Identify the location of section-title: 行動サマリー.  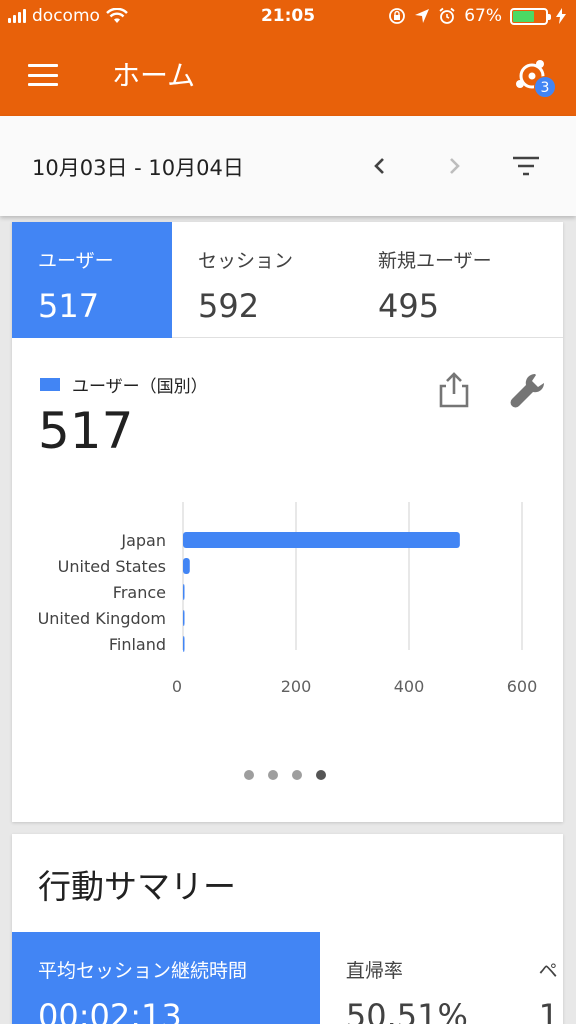
(137, 886).